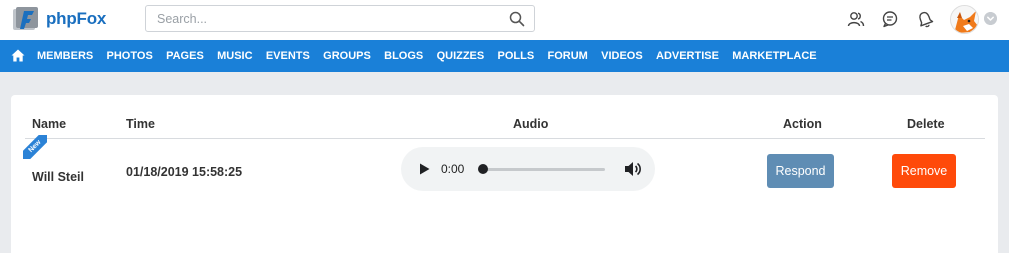  Describe the element at coordinates (18, 55) in the screenshot. I see `home-icon` at that location.